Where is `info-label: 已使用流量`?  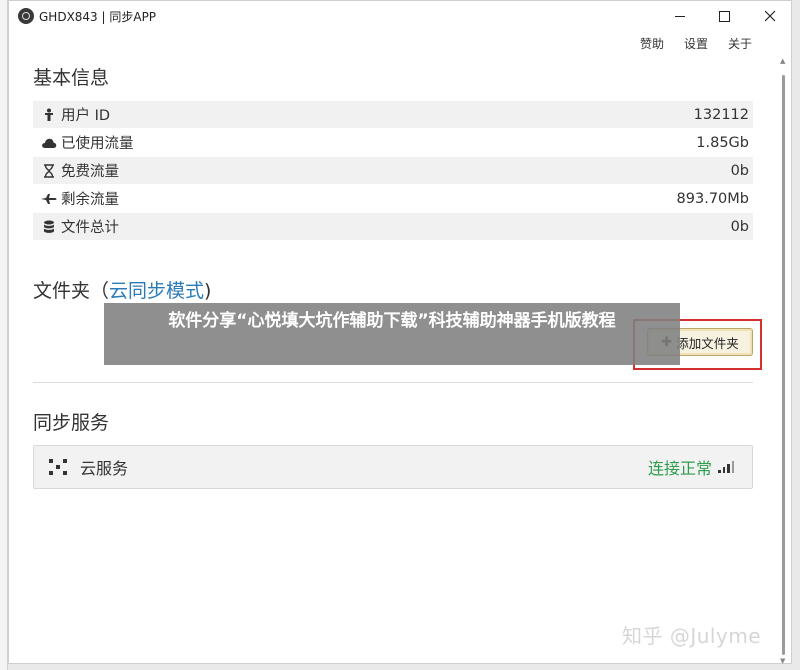 info-label: 已使用流量 is located at coordinates (97, 144).